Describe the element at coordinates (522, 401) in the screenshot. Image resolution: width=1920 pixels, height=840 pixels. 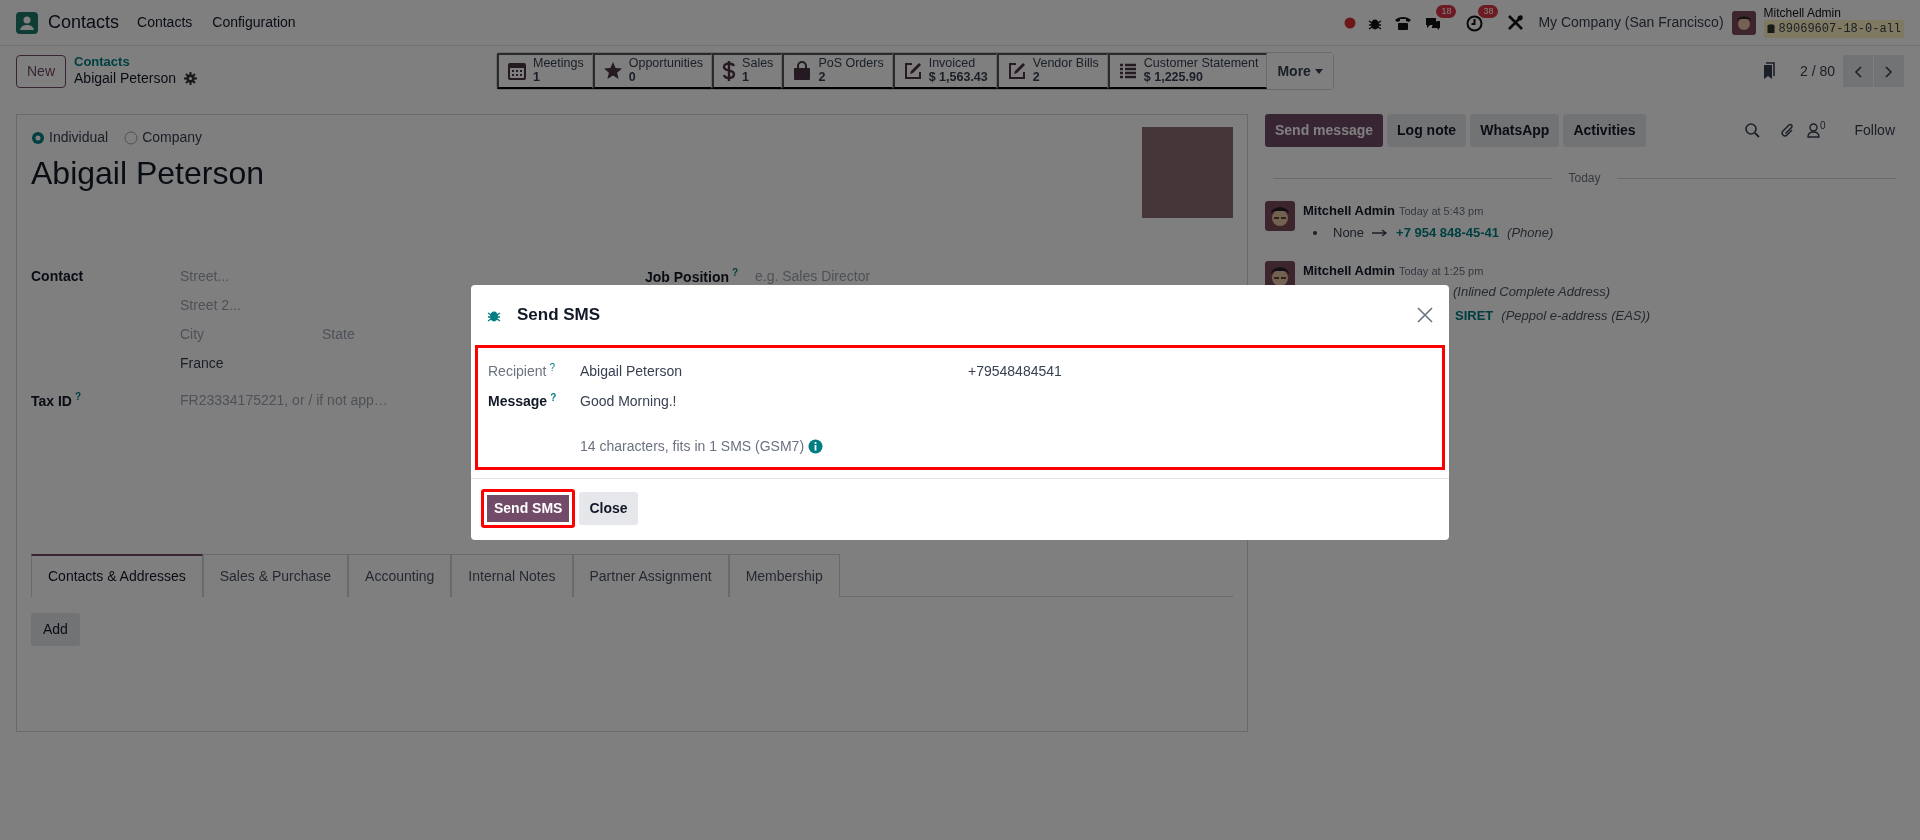
I see `field-label: Message $^{?}$` at that location.